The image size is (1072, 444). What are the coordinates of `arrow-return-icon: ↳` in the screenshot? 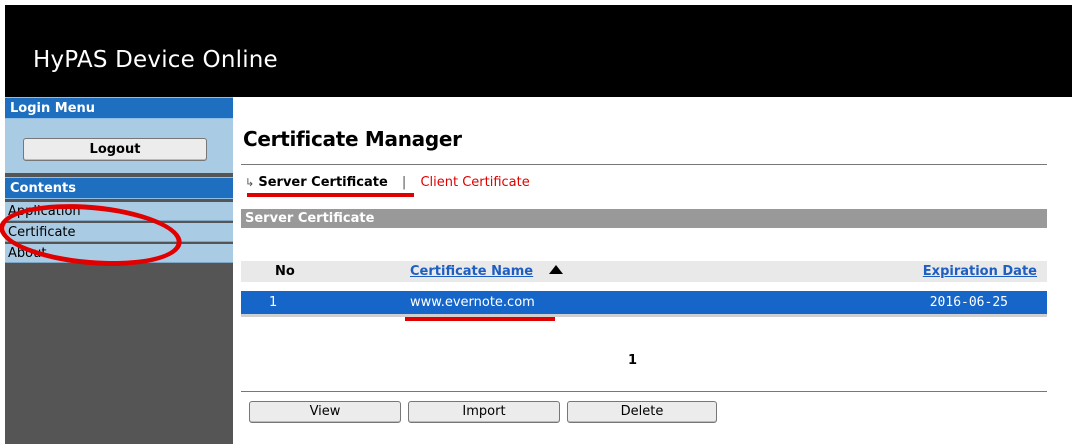 It's located at (250, 182).